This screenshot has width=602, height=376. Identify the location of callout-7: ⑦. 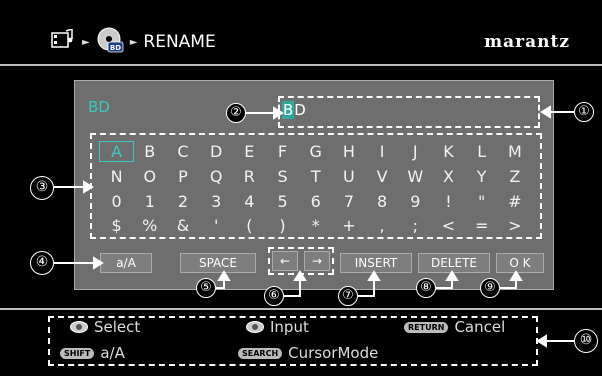
(348, 296).